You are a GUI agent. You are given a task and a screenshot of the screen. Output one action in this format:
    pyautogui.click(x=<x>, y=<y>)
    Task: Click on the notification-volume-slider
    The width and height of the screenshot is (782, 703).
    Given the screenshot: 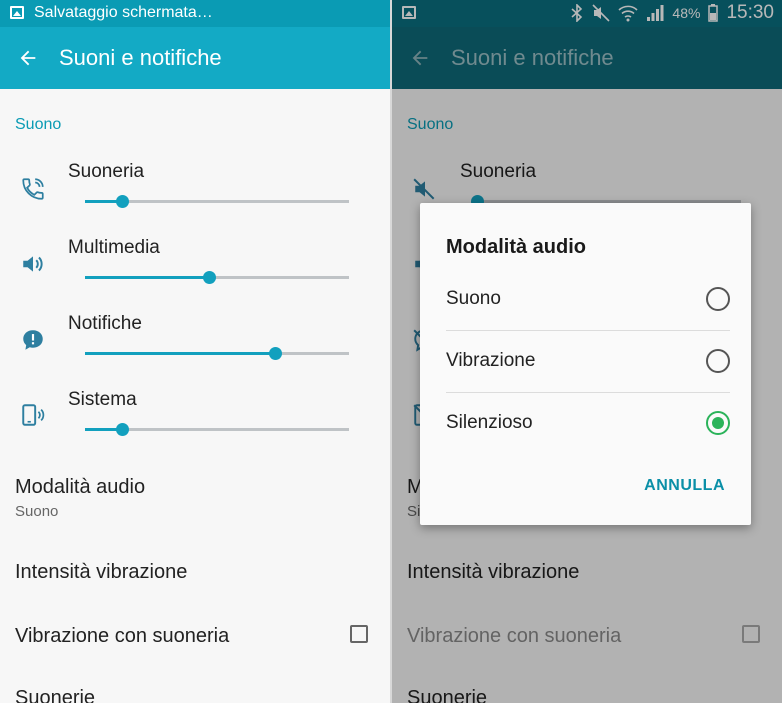 What is the action you would take?
    pyautogui.click(x=217, y=353)
    